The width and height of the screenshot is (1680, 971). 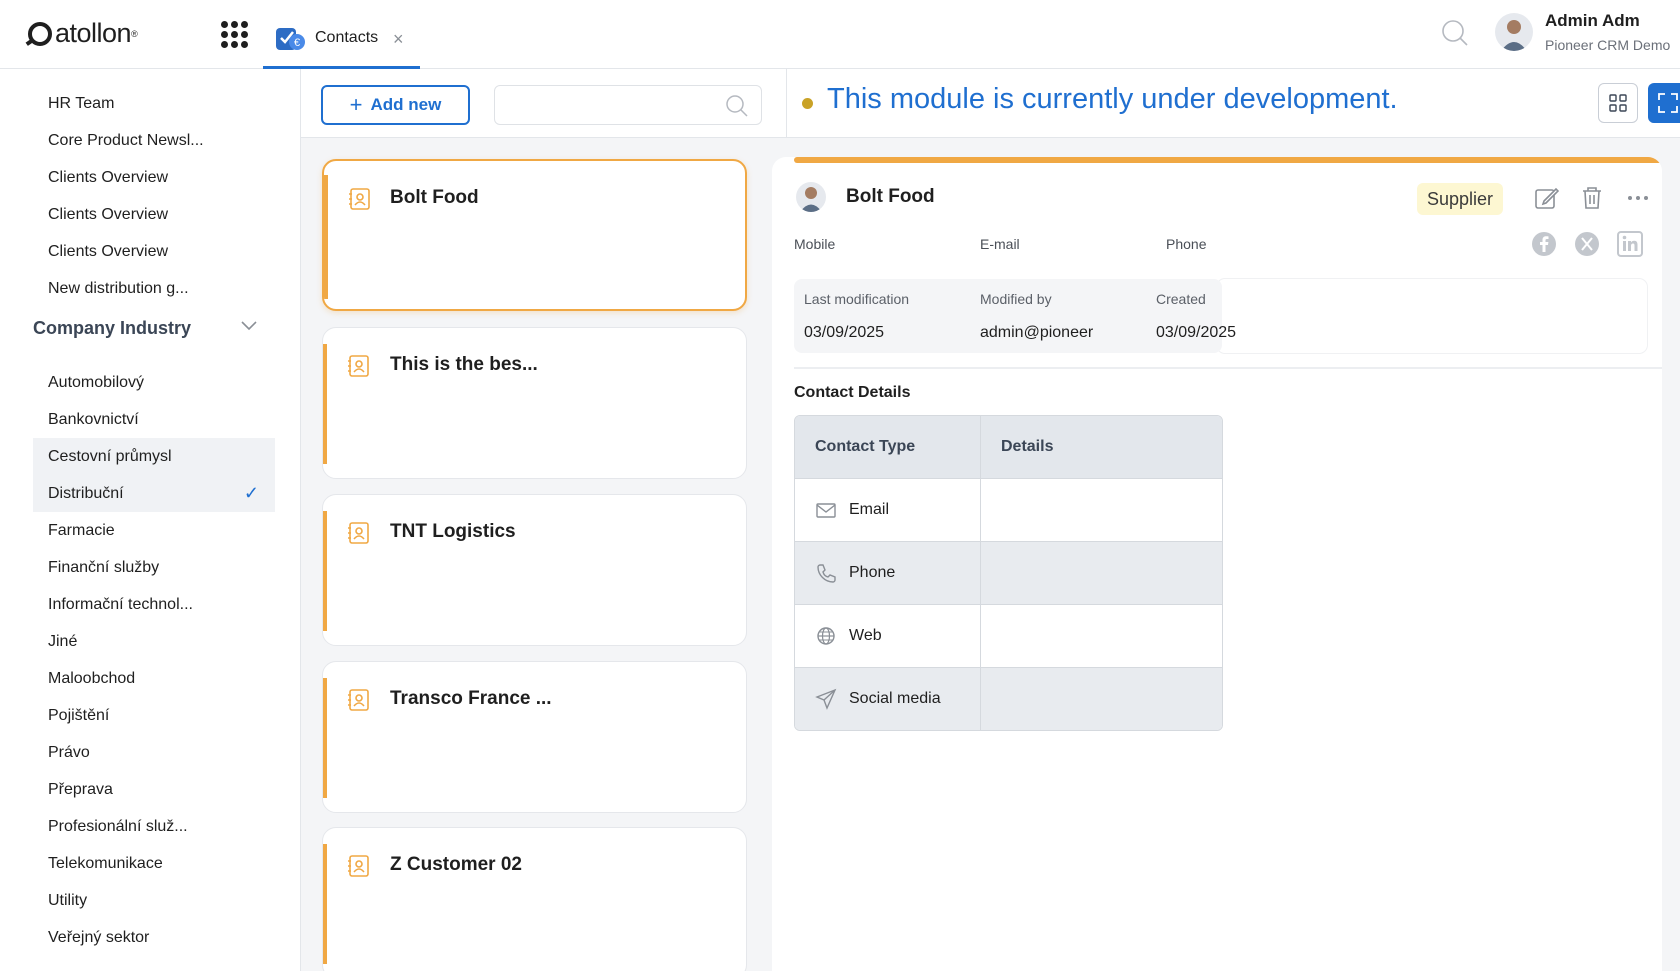 What do you see at coordinates (1228, 160) in the screenshot?
I see `detail-accent-bar` at bounding box center [1228, 160].